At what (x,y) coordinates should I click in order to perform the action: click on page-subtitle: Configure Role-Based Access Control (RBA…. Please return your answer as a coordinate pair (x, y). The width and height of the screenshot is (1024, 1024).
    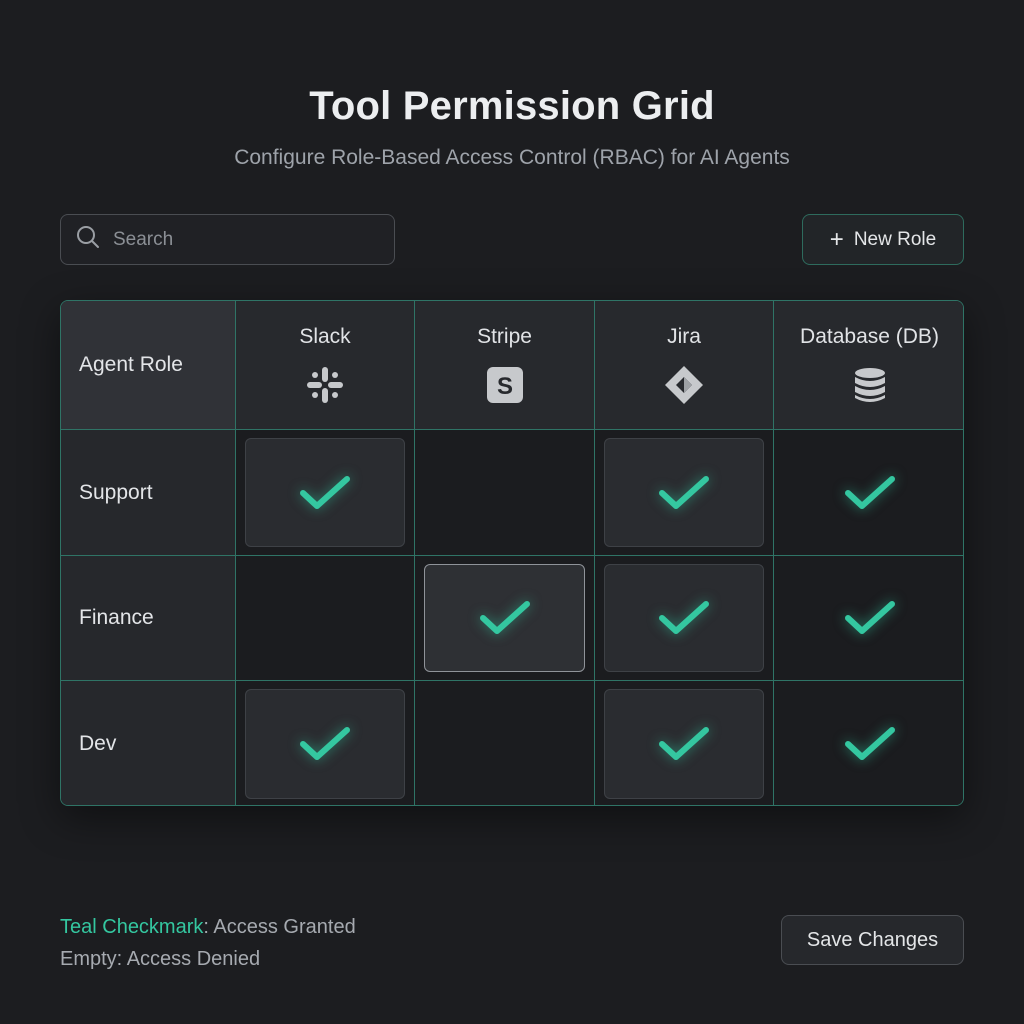
    Looking at the image, I should click on (512, 157).